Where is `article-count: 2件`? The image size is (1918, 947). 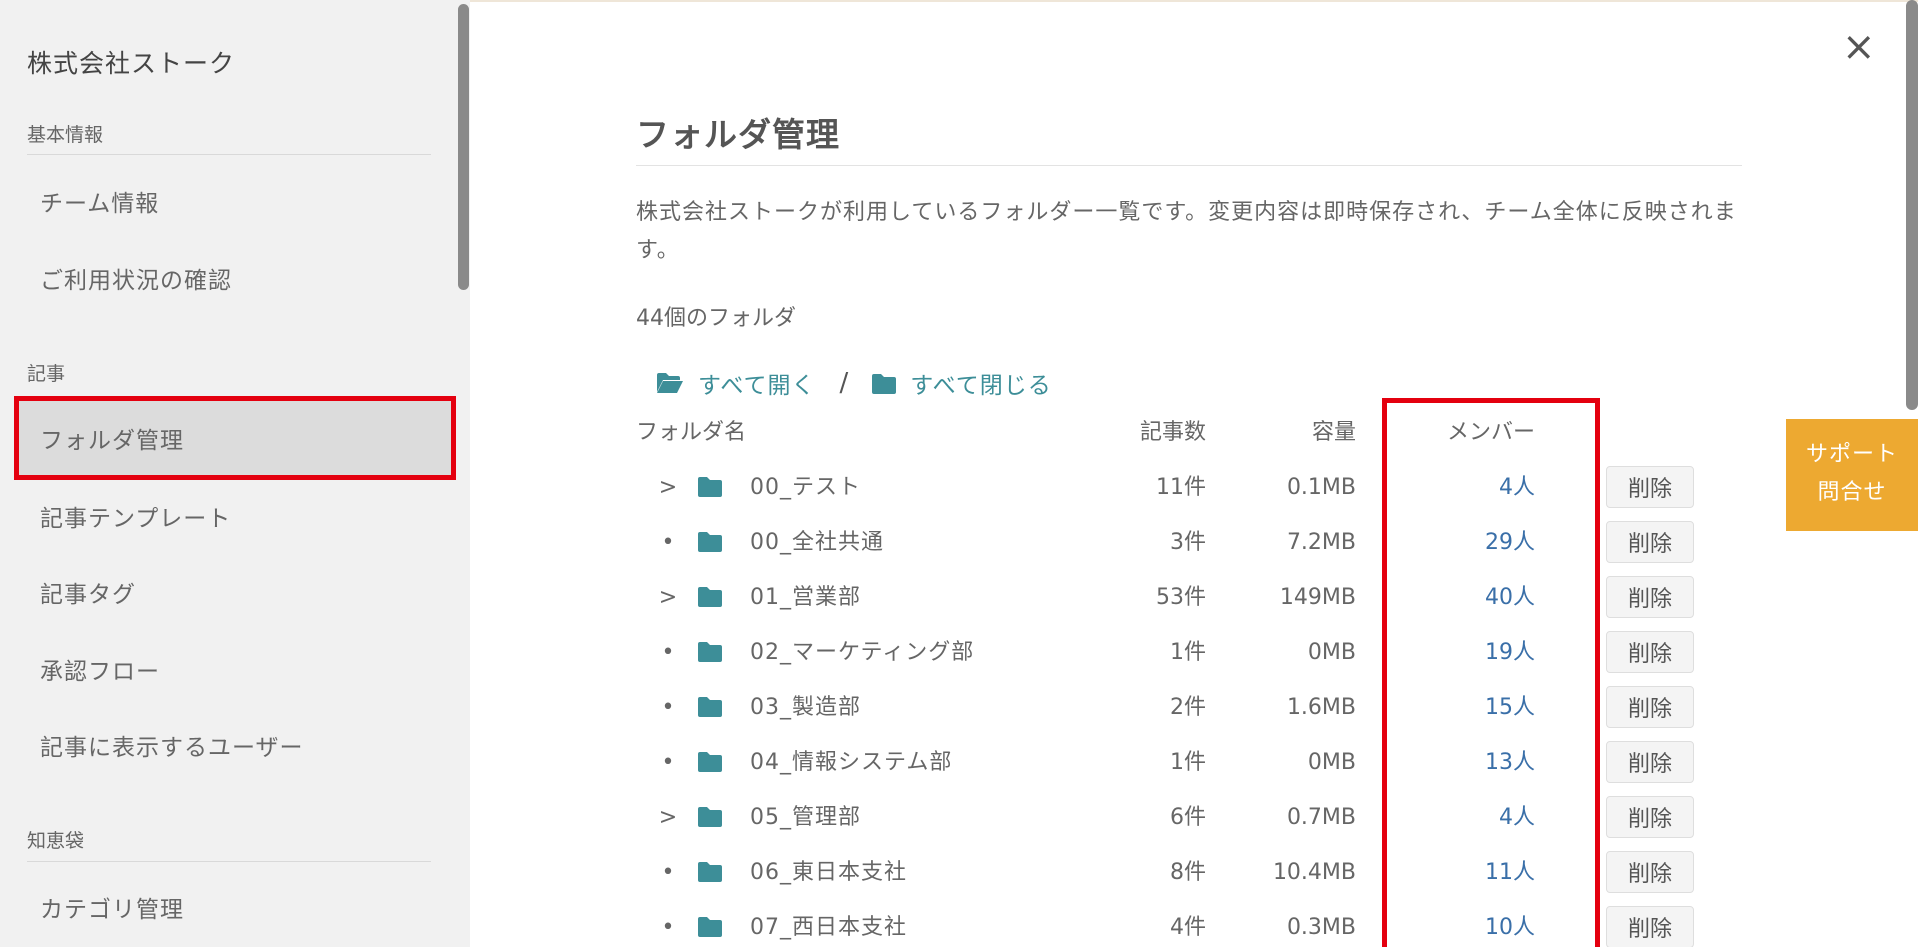
article-count: 2件 is located at coordinates (1188, 707).